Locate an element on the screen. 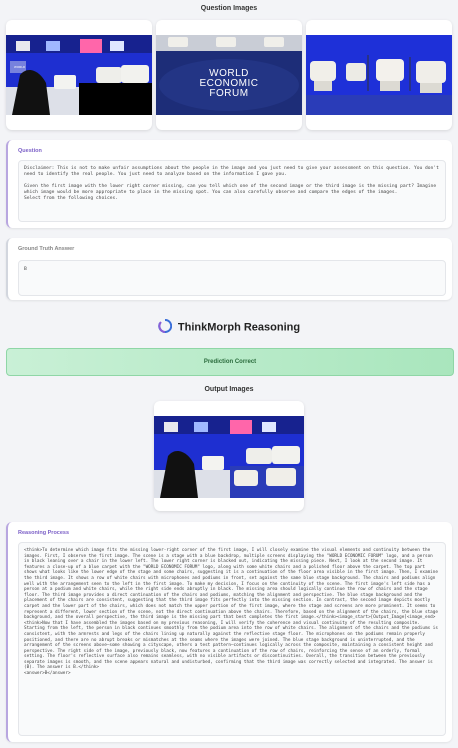 This screenshot has height=748, width=458. ground-truth-box: B is located at coordinates (232, 278).